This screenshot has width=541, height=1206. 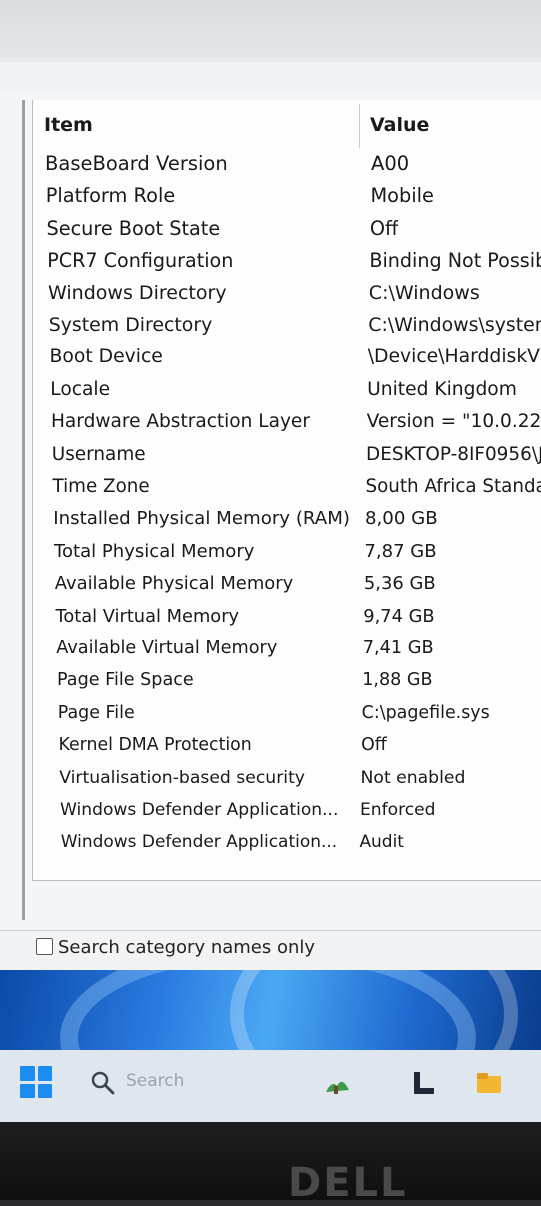 I want to click on row-value: Mobile, so click(x=402, y=195).